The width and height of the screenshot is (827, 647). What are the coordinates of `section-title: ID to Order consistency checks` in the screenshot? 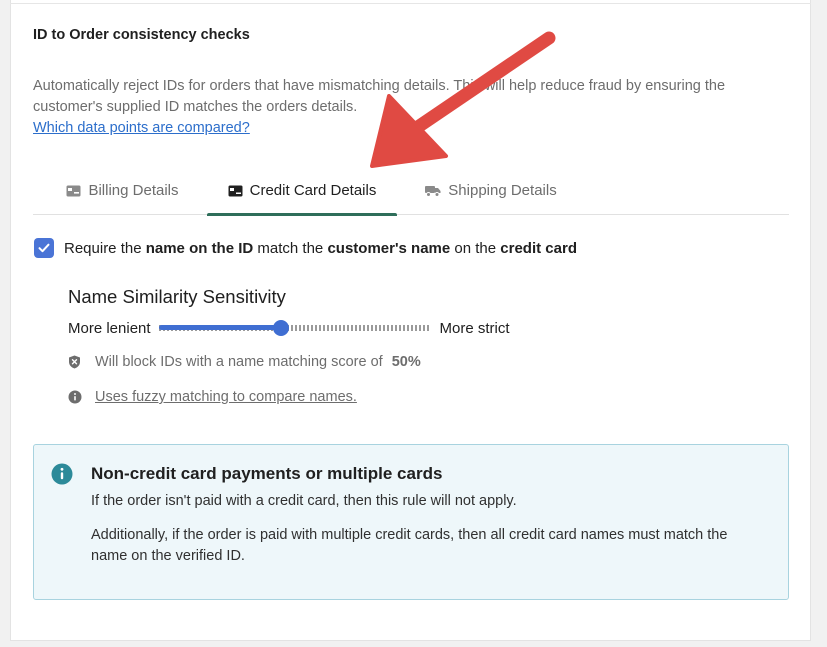 It's located at (141, 35).